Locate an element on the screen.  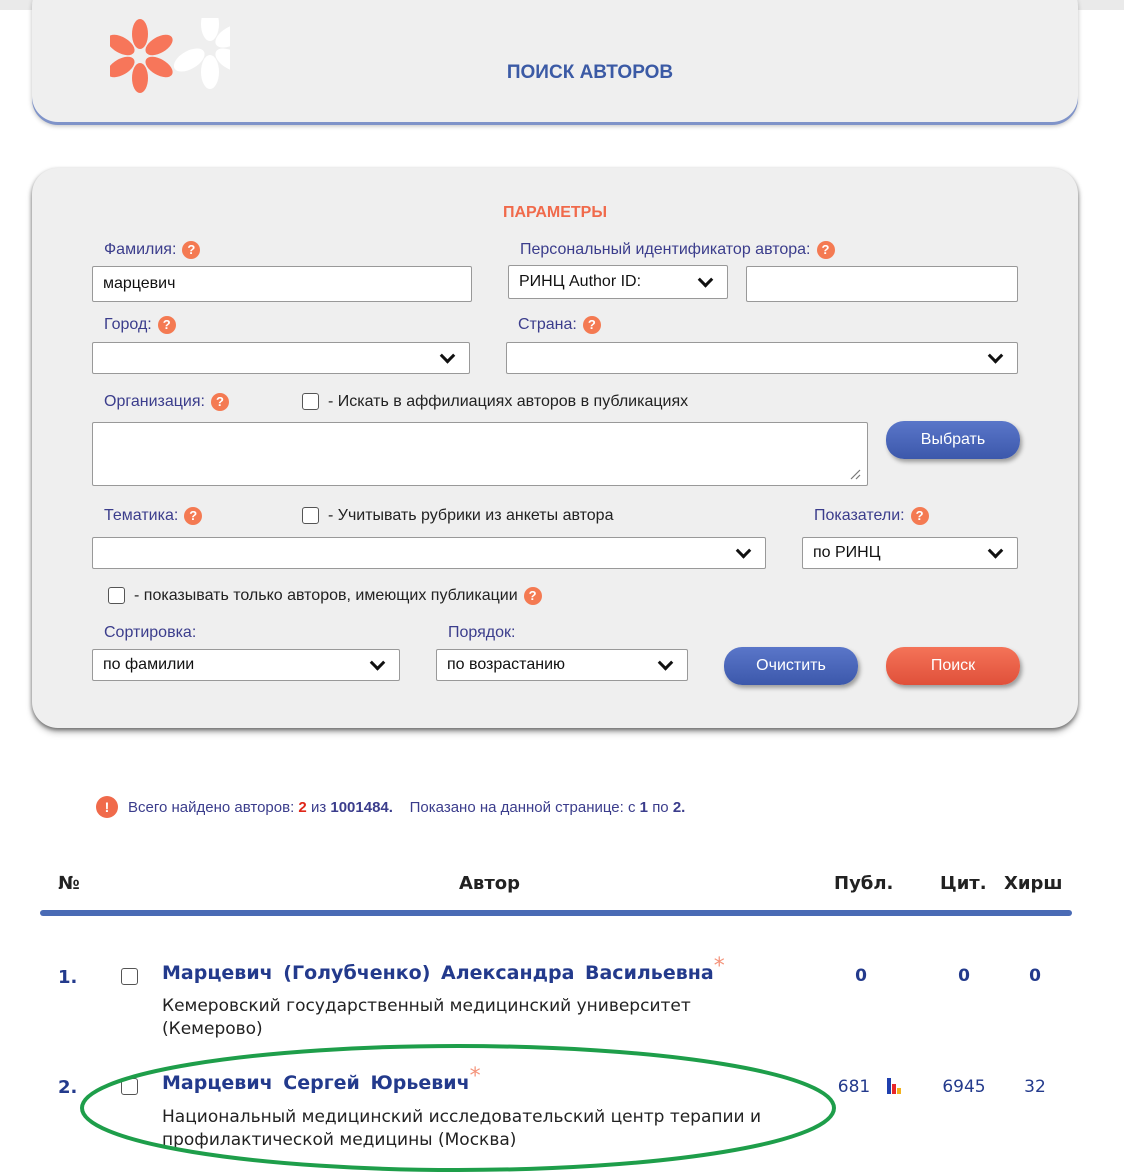
affiliation-line: профилактической медицины (Москва) is located at coordinates (339, 1140).